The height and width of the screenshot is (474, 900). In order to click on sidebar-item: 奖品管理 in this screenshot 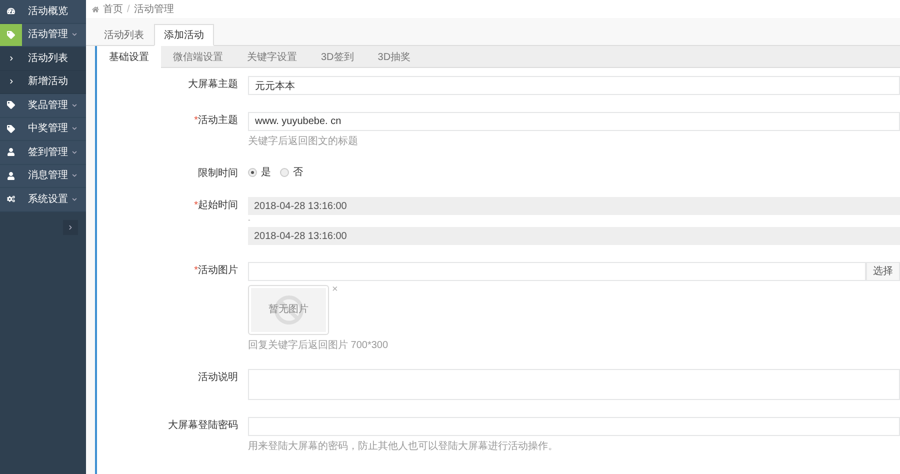, I will do `click(43, 106)`.